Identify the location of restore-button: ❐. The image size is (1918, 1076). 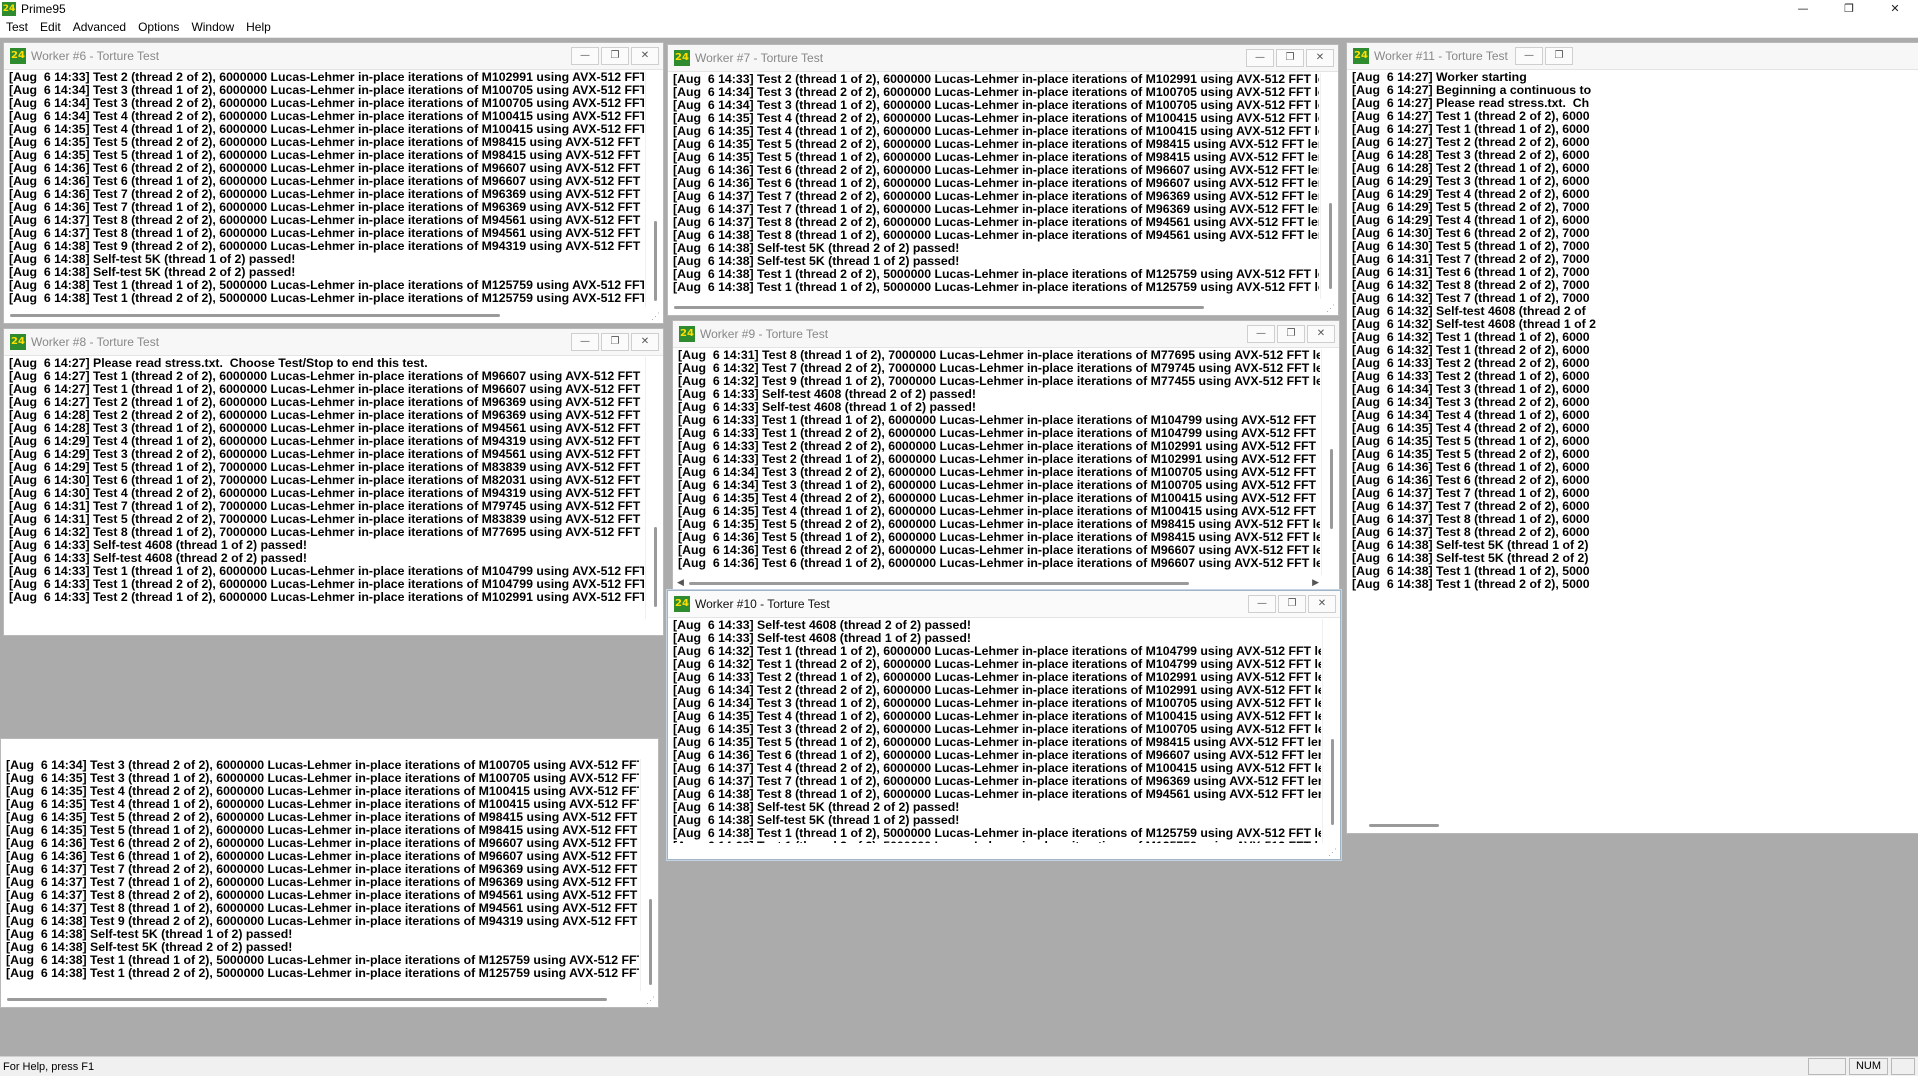
(1849, 8).